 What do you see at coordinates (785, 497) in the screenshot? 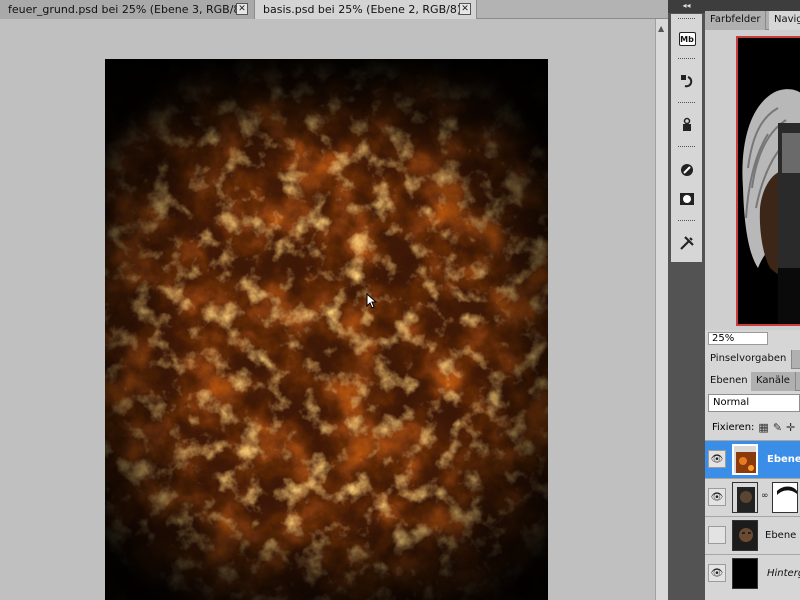
I see `layer-mask-thumbnail` at bounding box center [785, 497].